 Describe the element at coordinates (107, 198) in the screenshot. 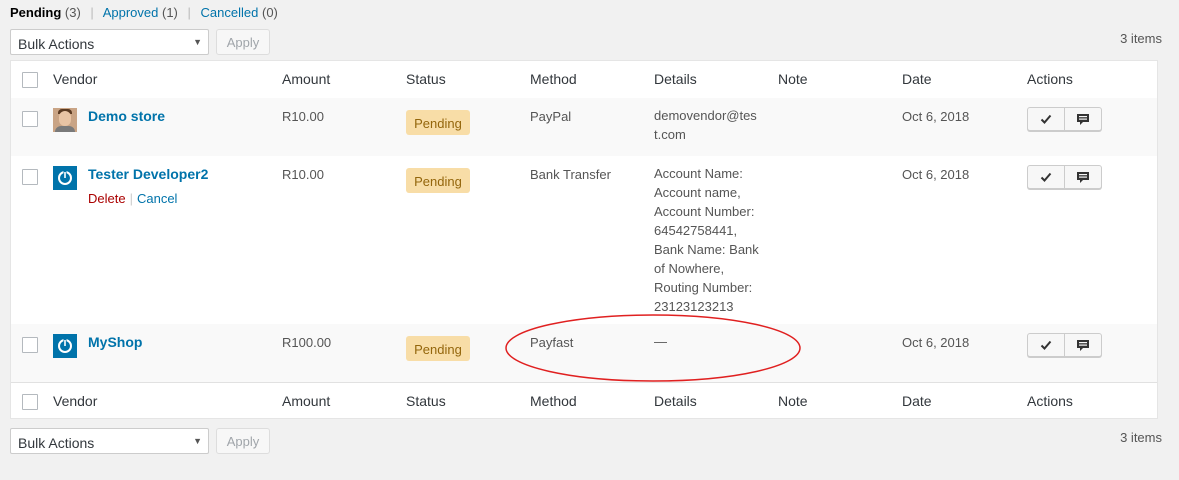

I see `delete-link: Delete` at that location.